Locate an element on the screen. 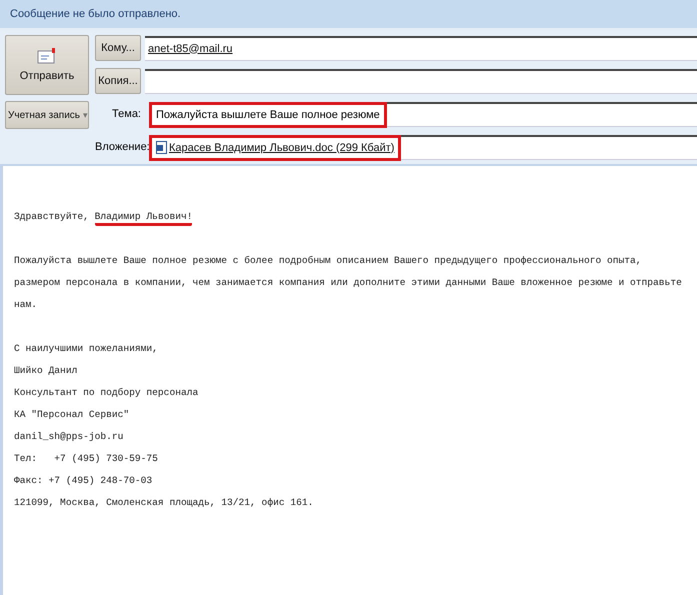 This screenshot has width=697, height=595. greeting-text: Здравствуйте, Владимир Львович! is located at coordinates (355, 217).